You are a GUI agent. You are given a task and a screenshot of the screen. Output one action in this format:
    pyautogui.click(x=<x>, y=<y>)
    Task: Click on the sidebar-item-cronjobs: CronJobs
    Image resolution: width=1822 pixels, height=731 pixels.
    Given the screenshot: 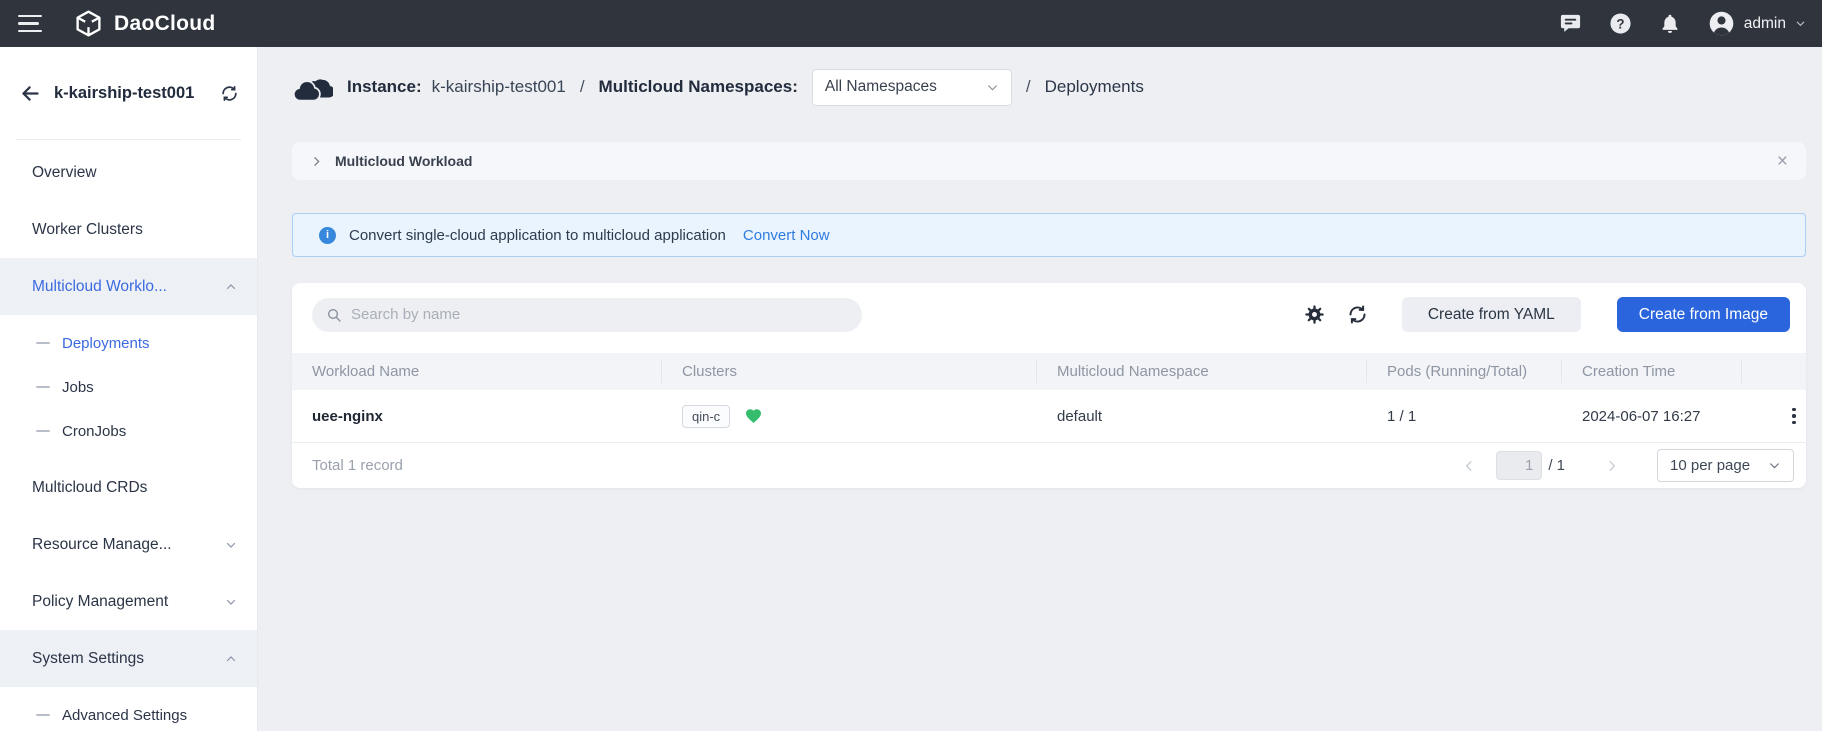 What is the action you would take?
    pyautogui.click(x=128, y=431)
    